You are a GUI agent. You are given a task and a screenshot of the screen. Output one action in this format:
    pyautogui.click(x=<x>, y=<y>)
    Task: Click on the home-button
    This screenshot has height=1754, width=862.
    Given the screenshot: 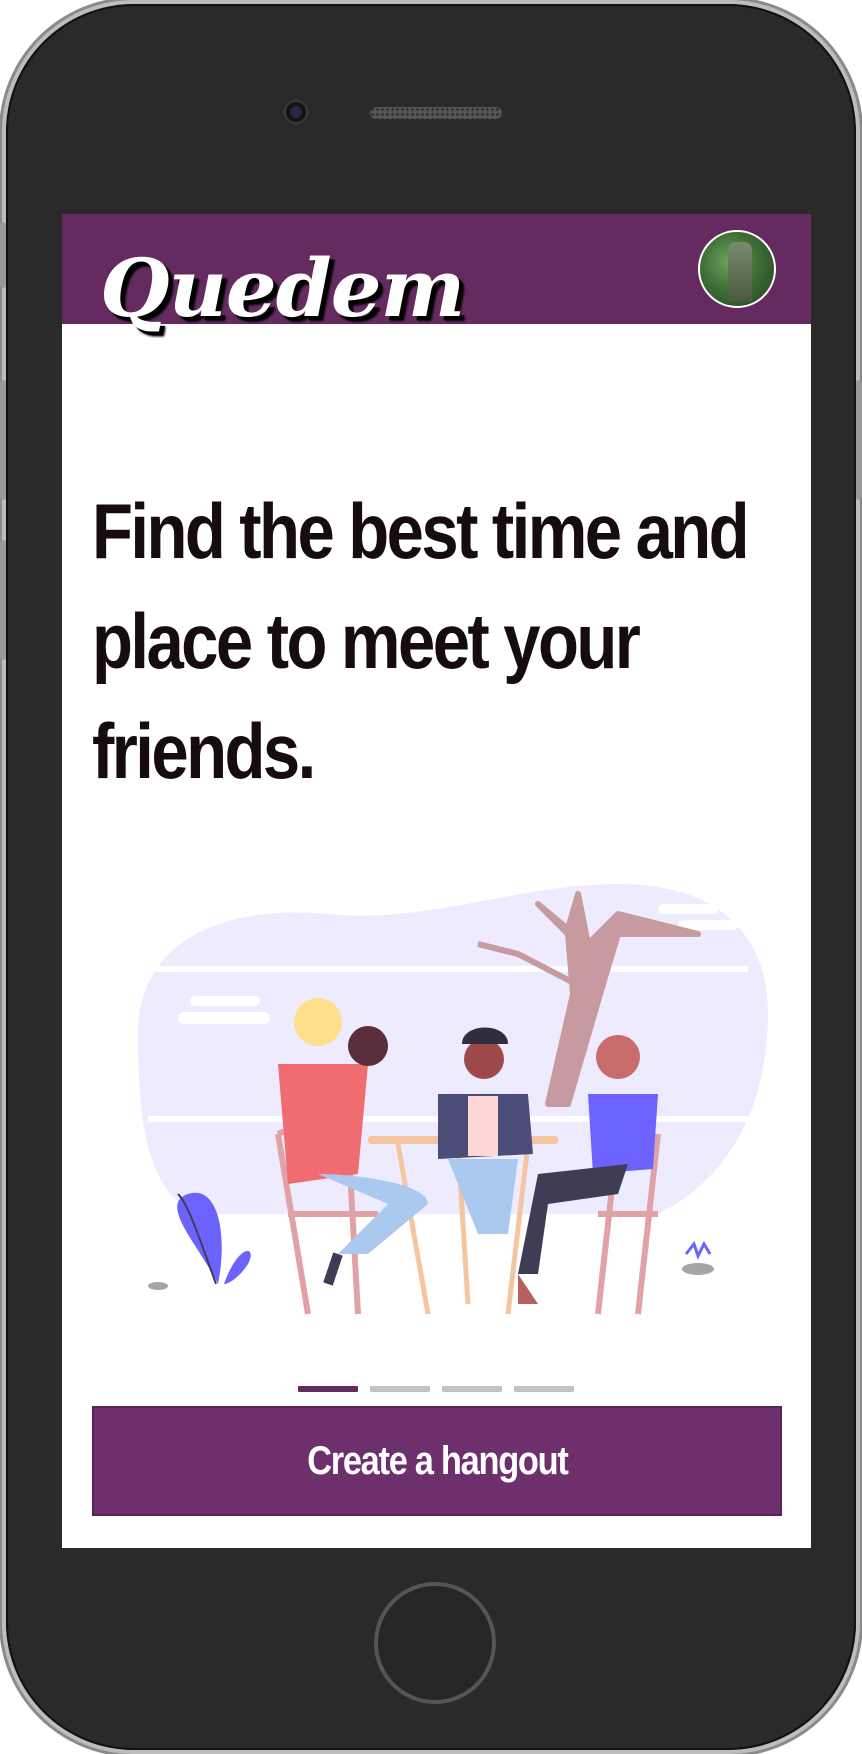 What is the action you would take?
    pyautogui.click(x=435, y=1643)
    